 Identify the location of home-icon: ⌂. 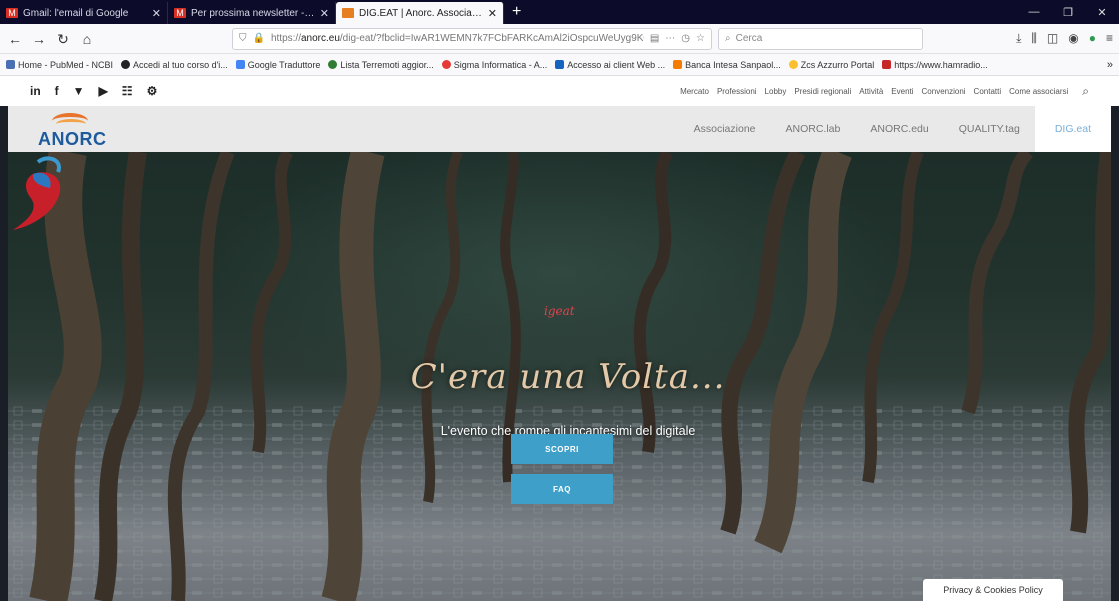
(87, 39).